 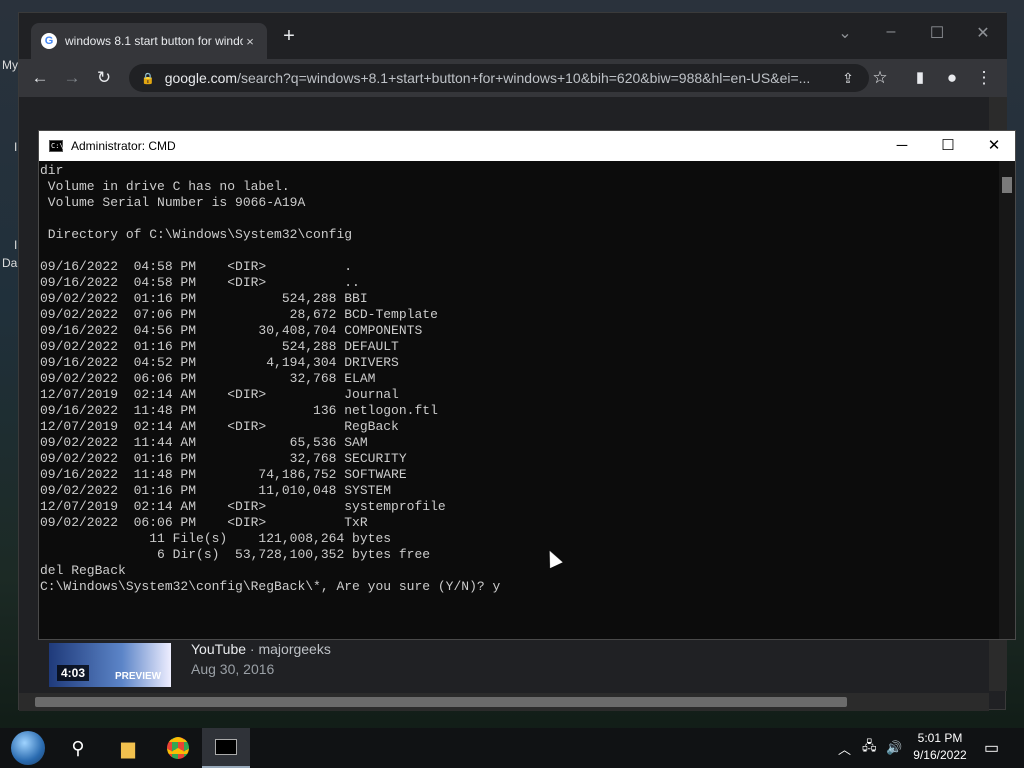 I want to click on console-line: 09/02/2022 07:06 PM 28,672 BCD-Template, so click(x=239, y=314).